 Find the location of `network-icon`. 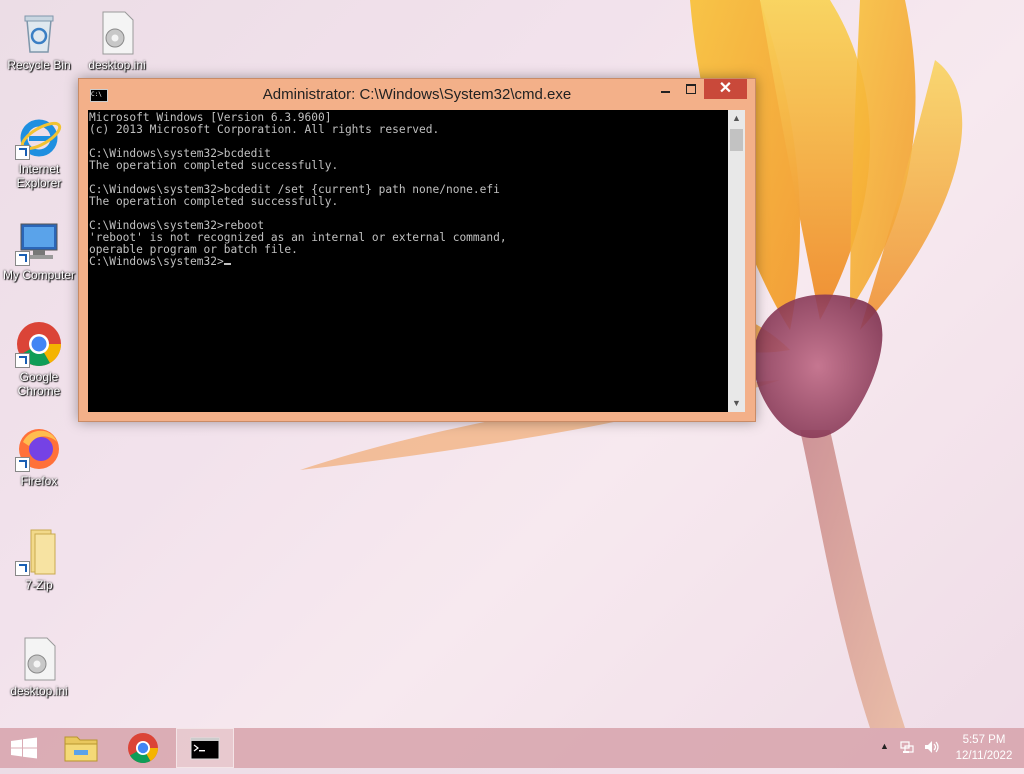

network-icon is located at coordinates (907, 747).